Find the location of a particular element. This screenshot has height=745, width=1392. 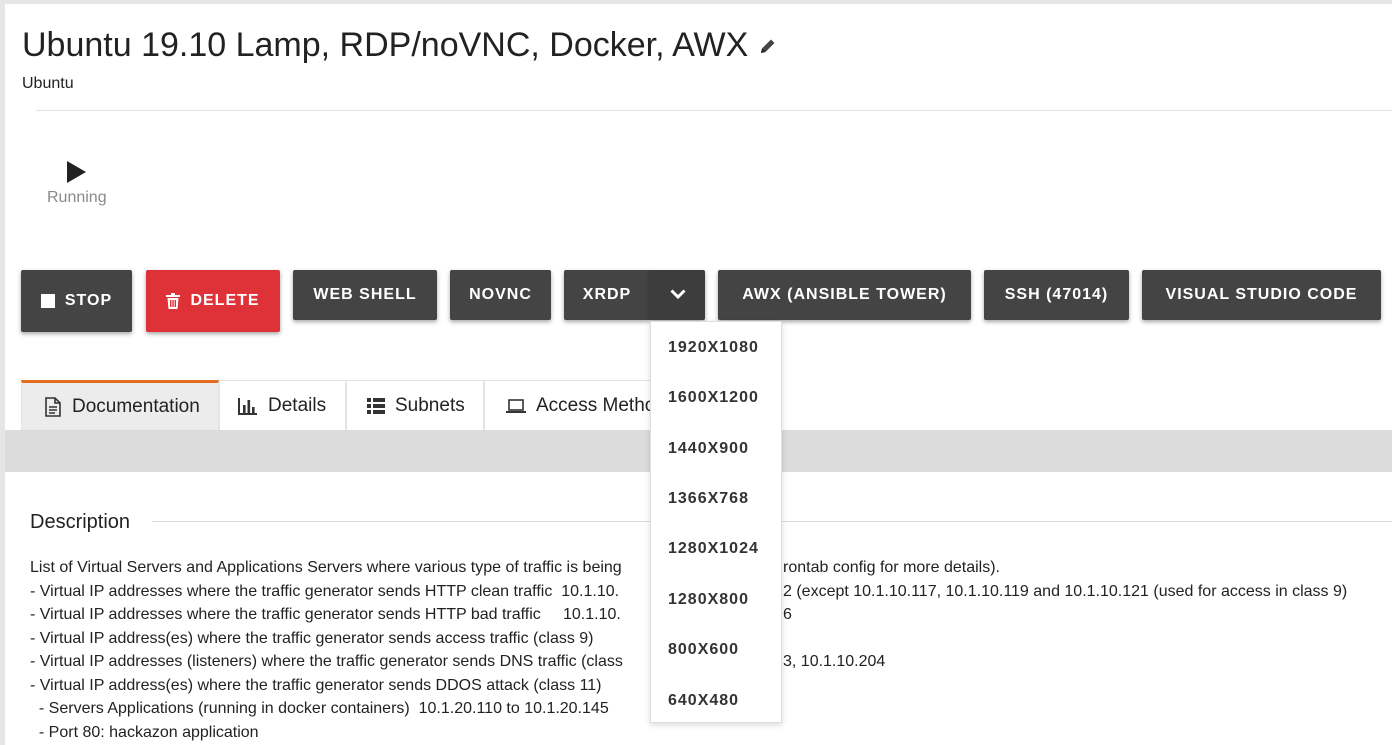

tab-subnets: Subnets is located at coordinates (415, 405).